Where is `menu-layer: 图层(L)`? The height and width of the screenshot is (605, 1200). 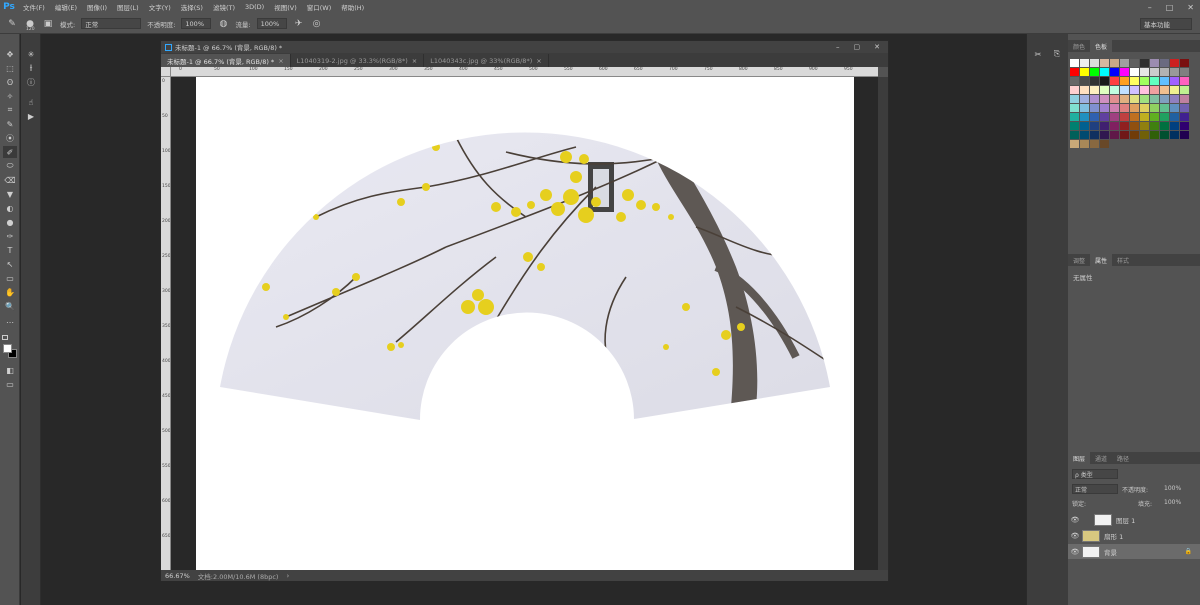
menu-layer: 图层(L) is located at coordinates (128, 7).